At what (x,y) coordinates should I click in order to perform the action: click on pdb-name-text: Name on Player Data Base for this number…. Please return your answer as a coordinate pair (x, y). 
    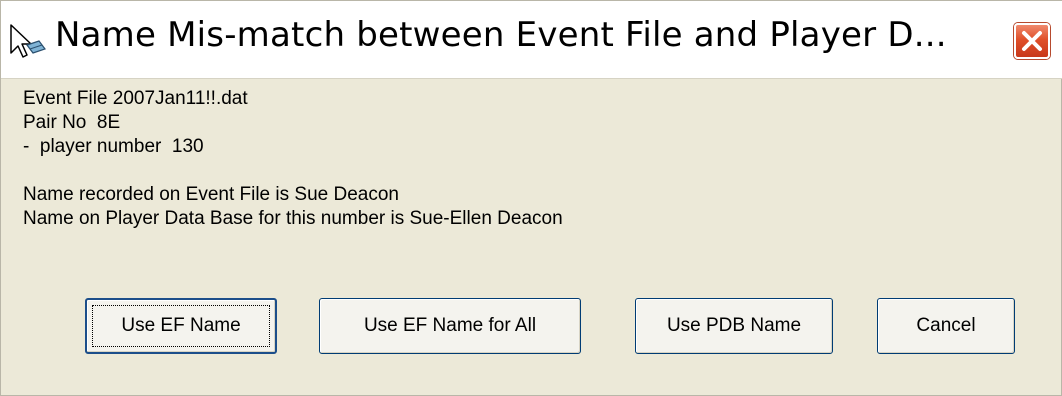
    Looking at the image, I should click on (293, 218).